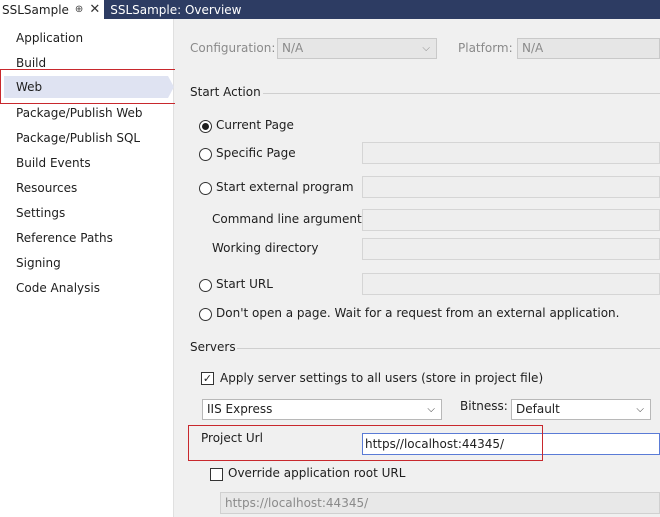  I want to click on override-root-url-input: https://localhost:44345/, so click(440, 503).